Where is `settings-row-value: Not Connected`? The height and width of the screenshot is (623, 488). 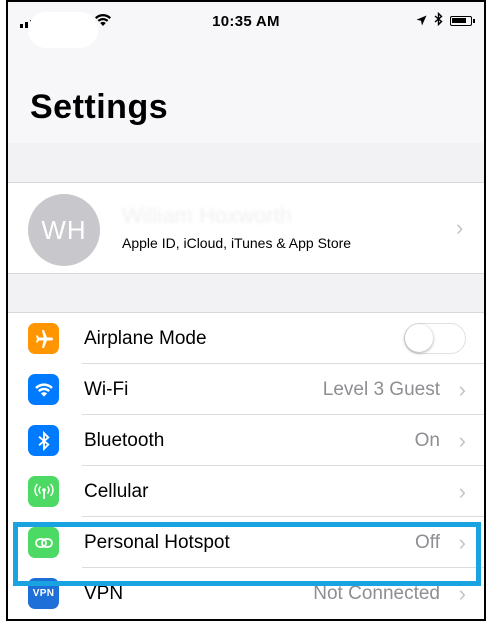
settings-row-value: Not Connected is located at coordinates (376, 593).